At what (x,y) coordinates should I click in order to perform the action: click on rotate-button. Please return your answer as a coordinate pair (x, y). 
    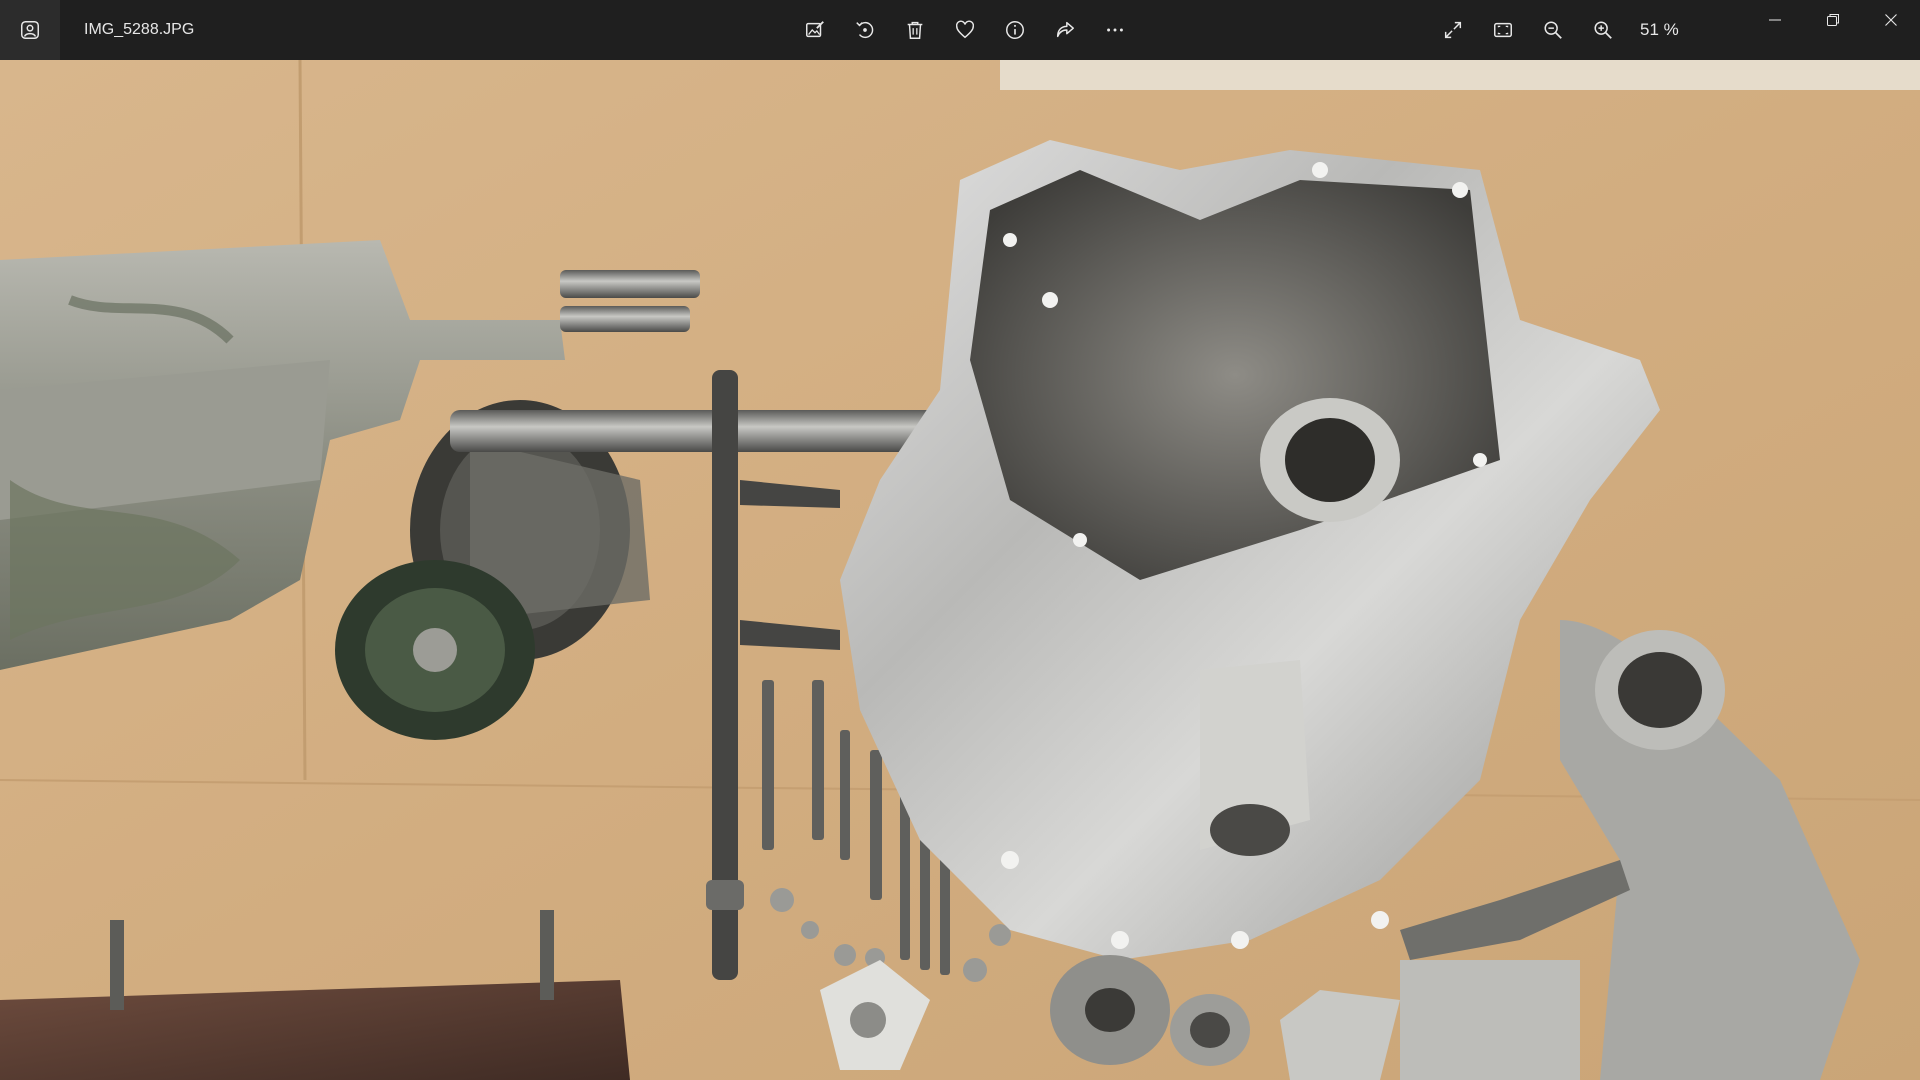
    Looking at the image, I should click on (865, 30).